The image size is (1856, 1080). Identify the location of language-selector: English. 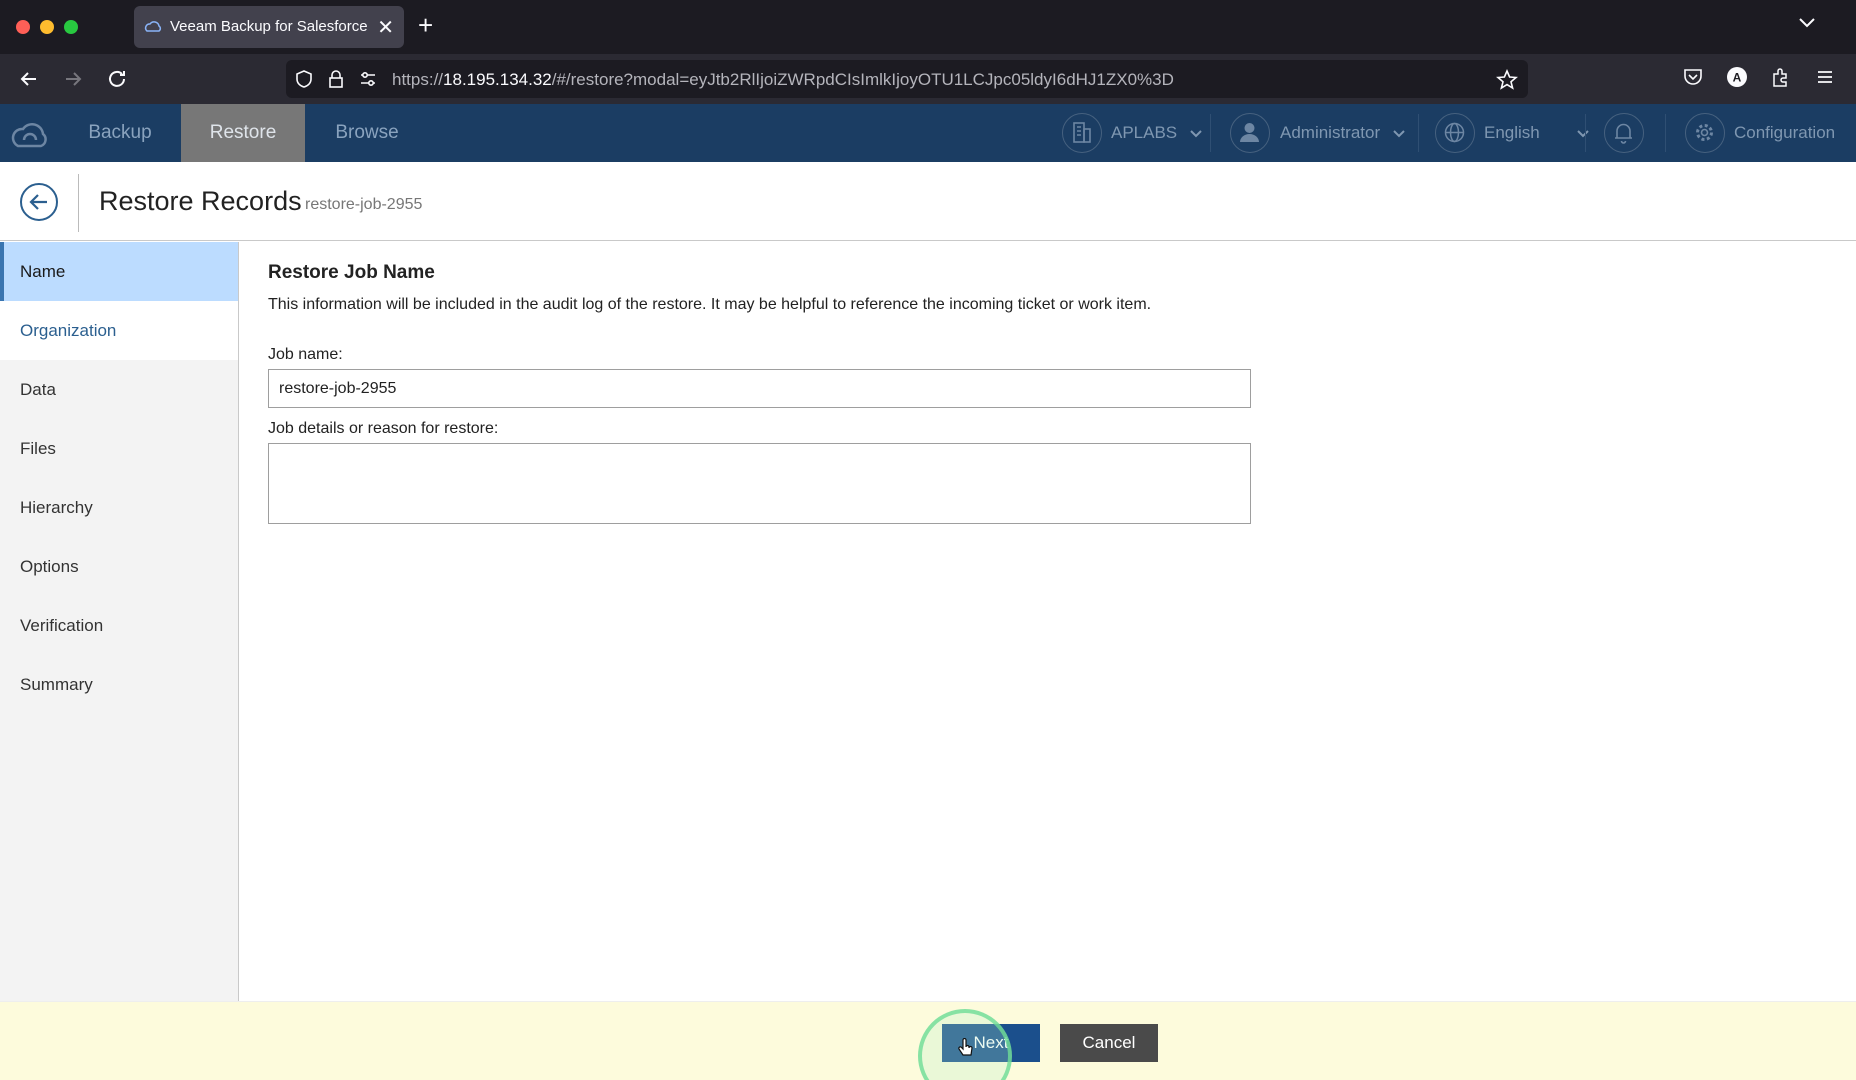
(1536, 133).